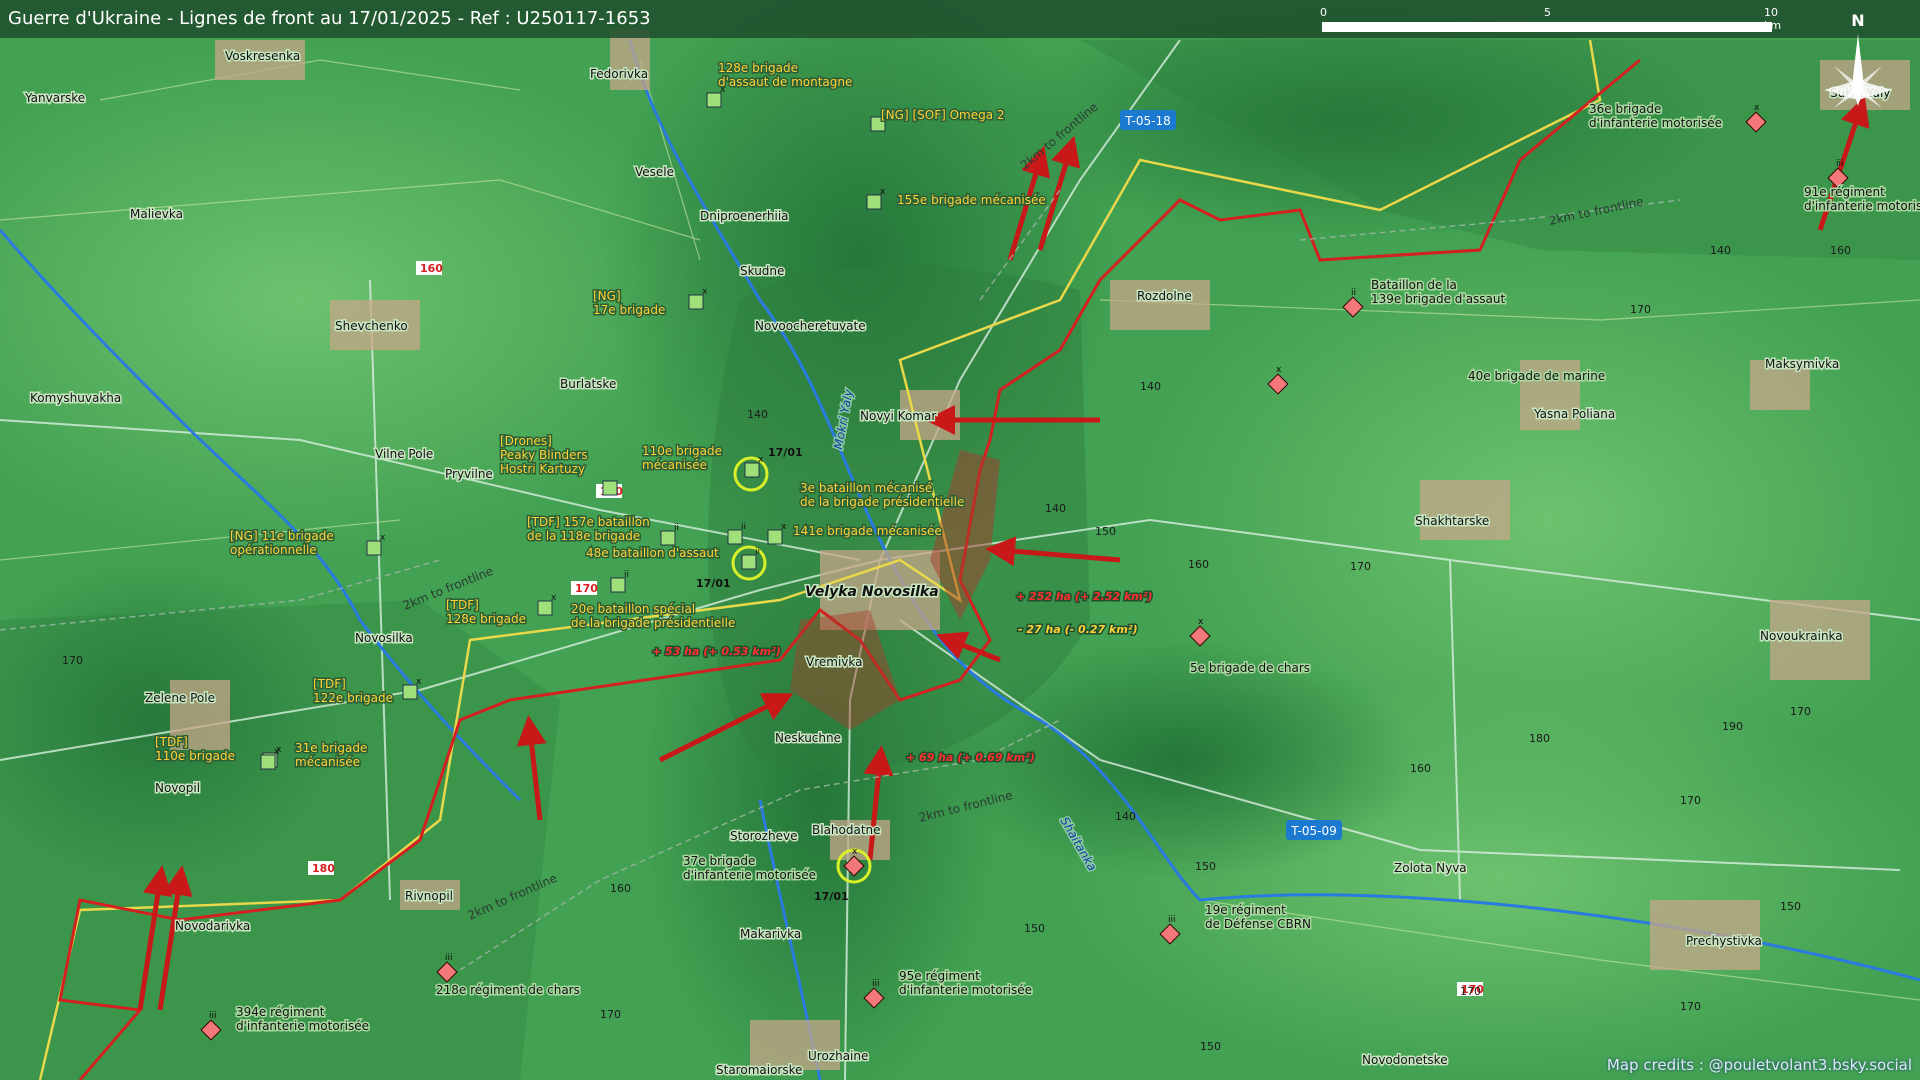 Image resolution: width=1920 pixels, height=1080 pixels. What do you see at coordinates (180, 698) in the screenshot?
I see `place-label: Zelene Pole` at bounding box center [180, 698].